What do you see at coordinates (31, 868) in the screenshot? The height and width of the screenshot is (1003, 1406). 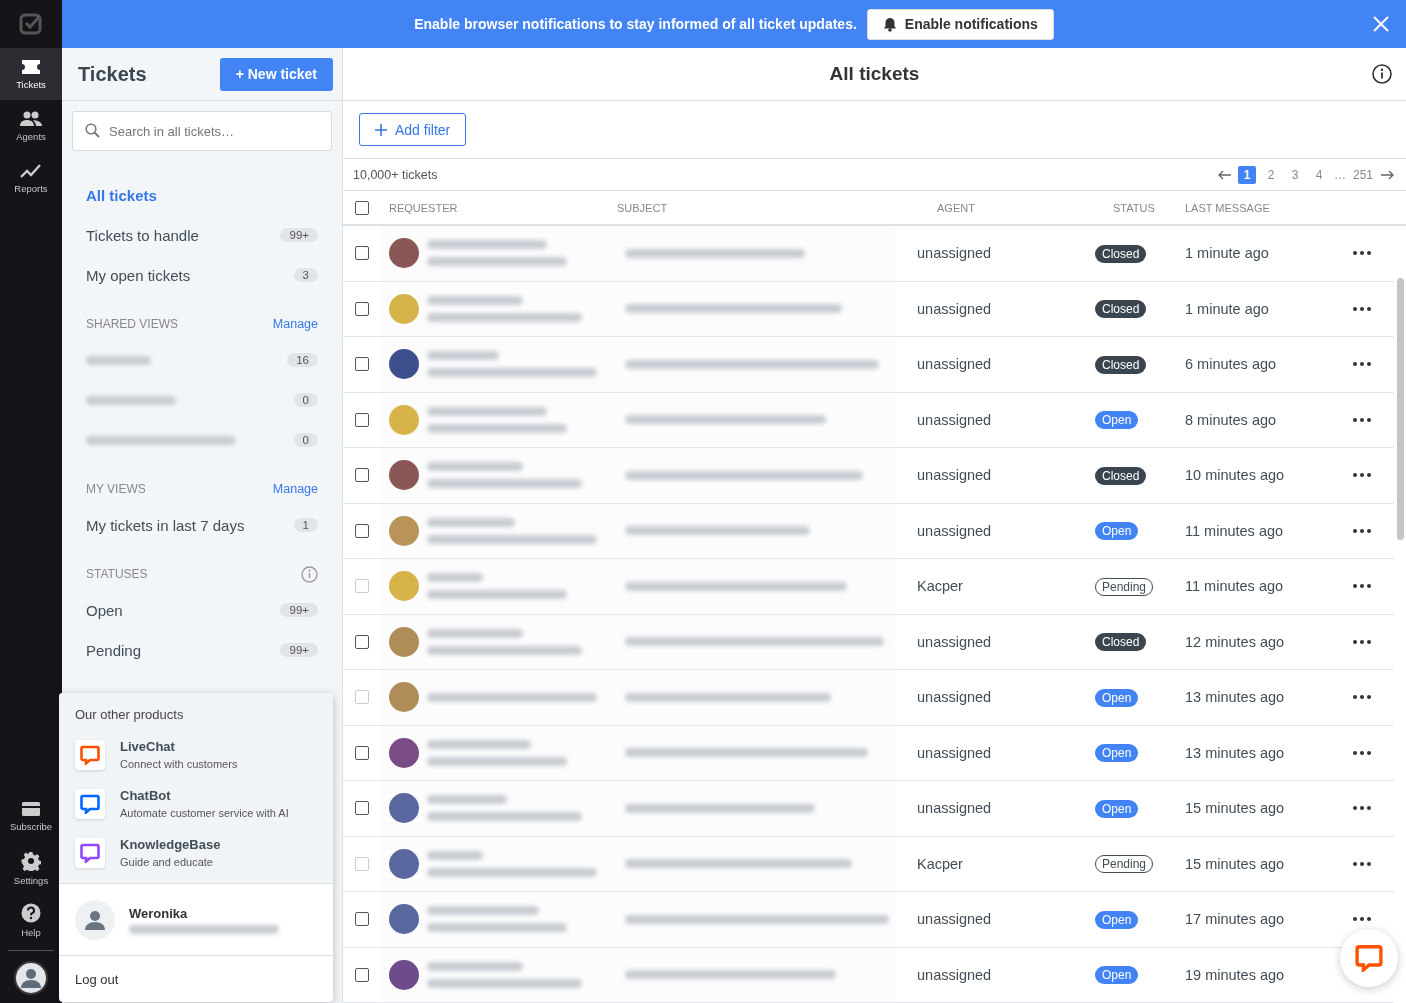 I see `nav-item: Settings` at bounding box center [31, 868].